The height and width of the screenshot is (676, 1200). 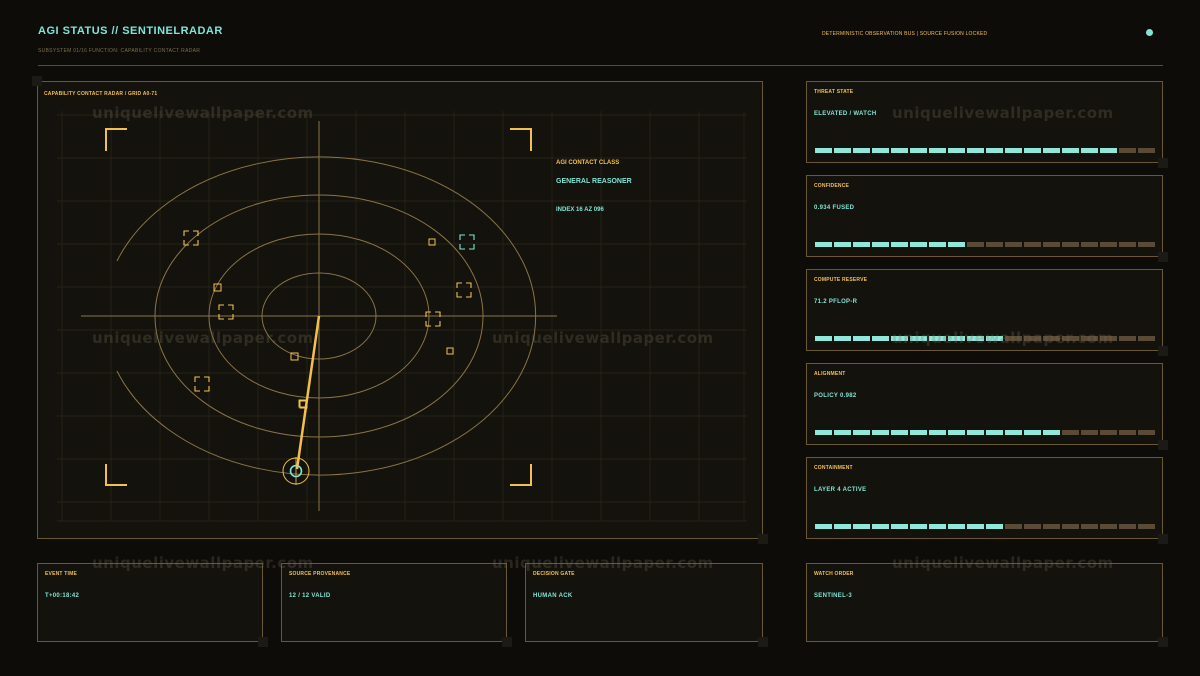 What do you see at coordinates (830, 374) in the screenshot?
I see `metric-label: ALIGNMENT` at bounding box center [830, 374].